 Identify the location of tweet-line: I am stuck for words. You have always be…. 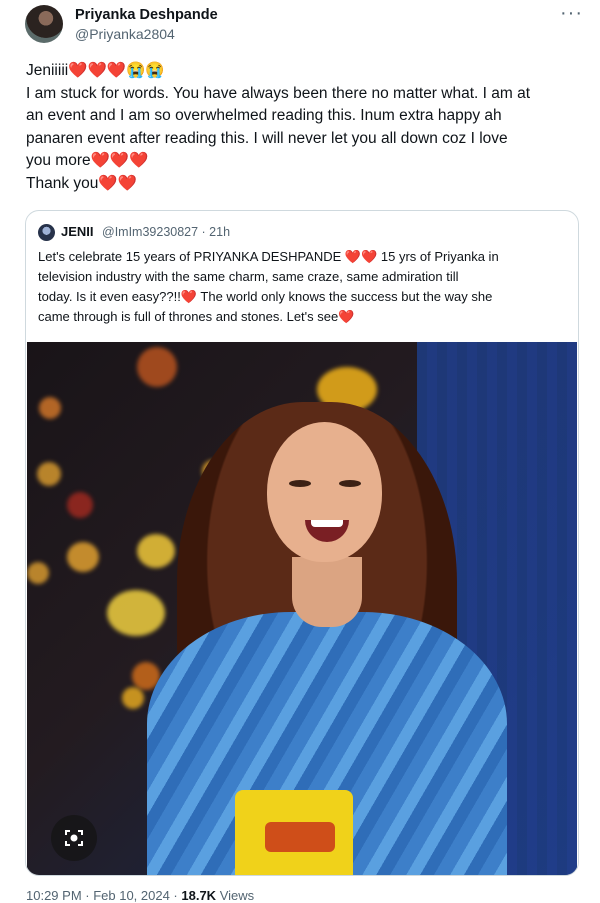
(278, 93).